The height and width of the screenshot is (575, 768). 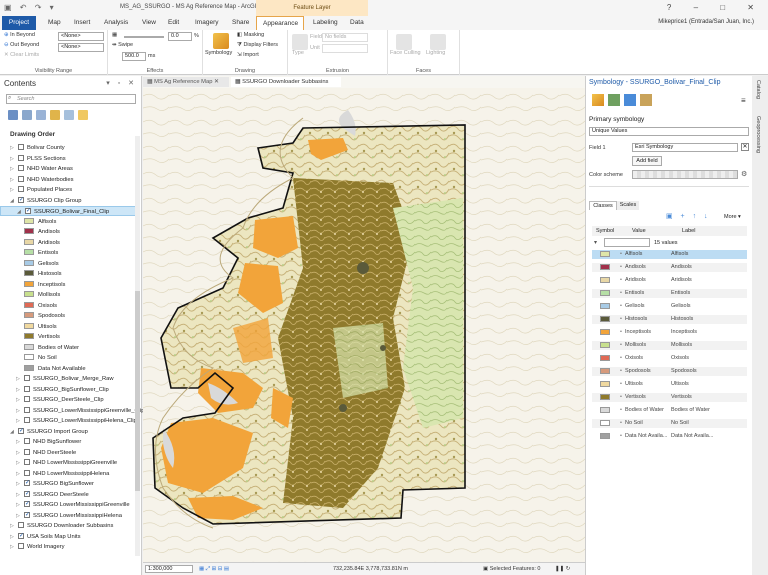 I want to click on map-tab-ms-ag-reference: ▦ MS Ag Reference Map ✕, so click(x=186, y=82).